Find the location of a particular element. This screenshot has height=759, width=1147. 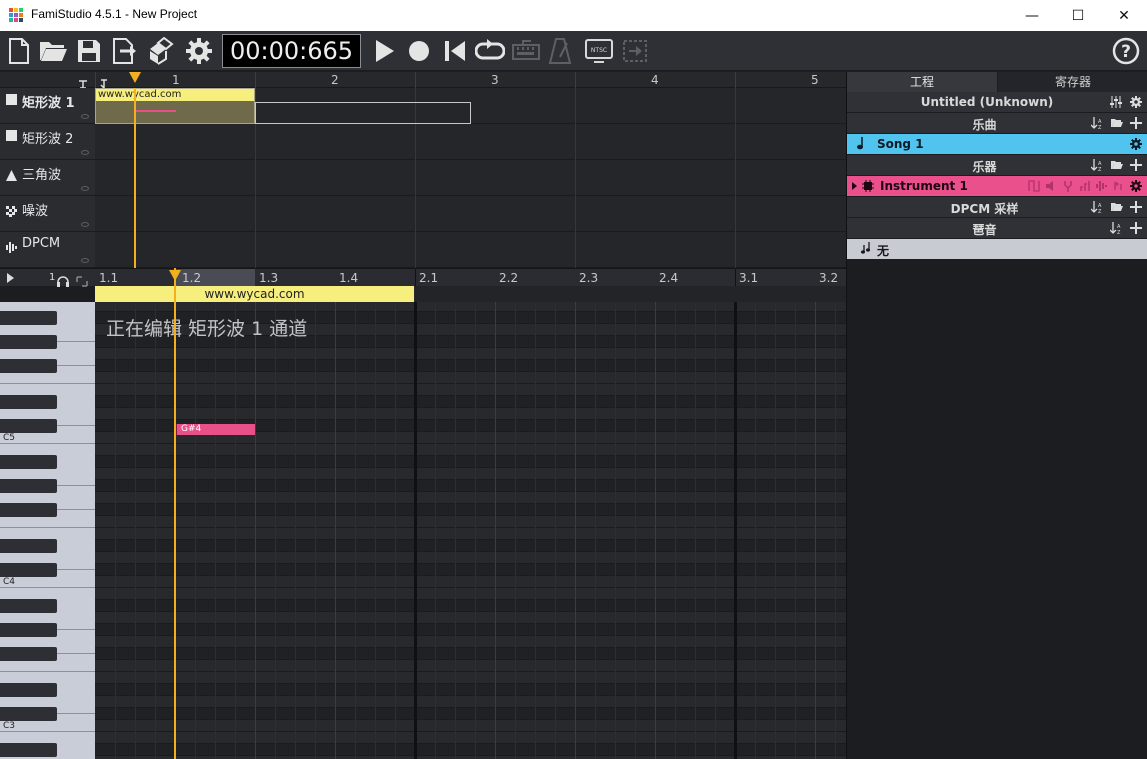

piano-key-divider is located at coordinates (47, 587).